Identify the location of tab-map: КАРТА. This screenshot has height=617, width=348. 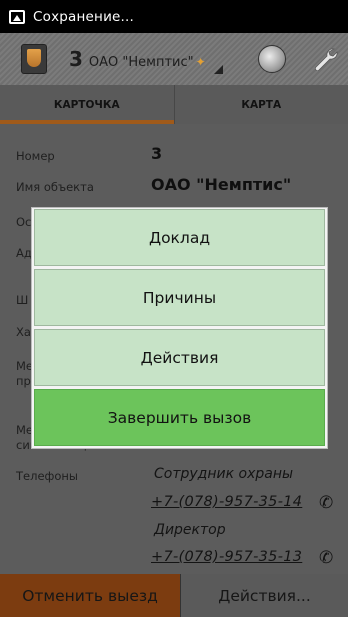
(260, 104).